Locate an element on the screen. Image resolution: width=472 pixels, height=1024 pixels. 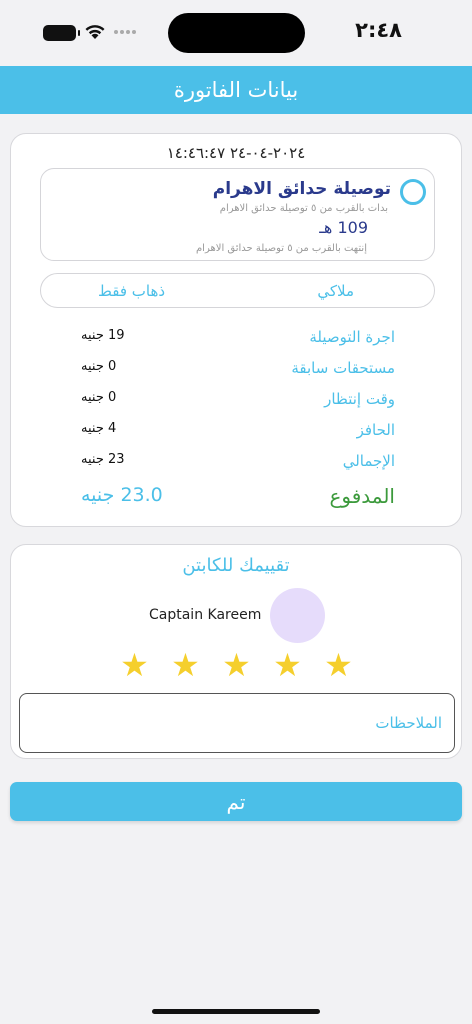
fare-row: الحافز 4 جنيه is located at coordinates (236, 432).